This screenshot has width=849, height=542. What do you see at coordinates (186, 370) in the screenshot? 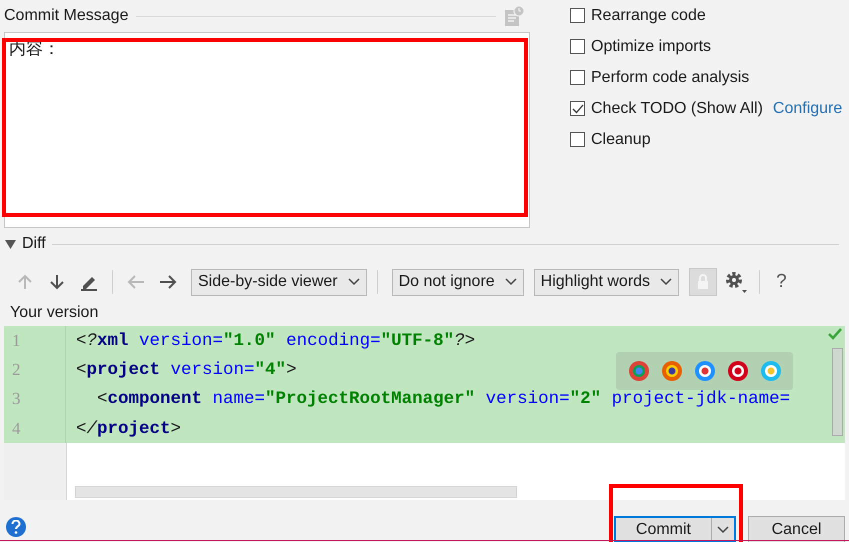
I see `code-line: <project version="4">` at bounding box center [186, 370].